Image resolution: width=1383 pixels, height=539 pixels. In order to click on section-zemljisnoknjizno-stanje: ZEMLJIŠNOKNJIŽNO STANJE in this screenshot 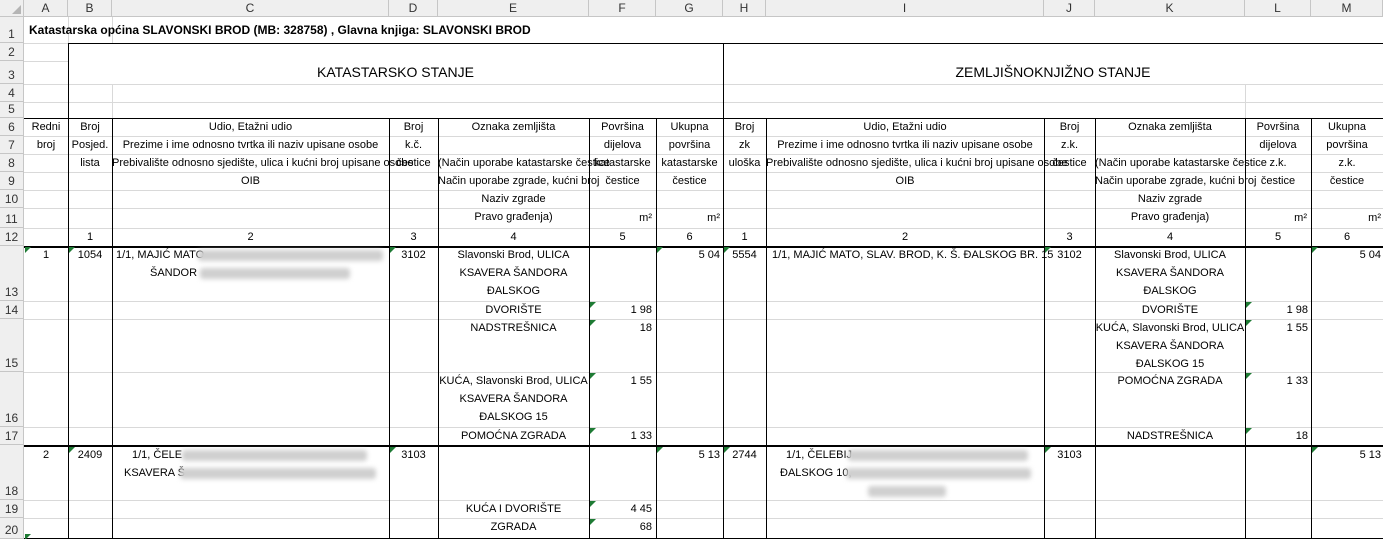, I will do `click(1053, 72)`.